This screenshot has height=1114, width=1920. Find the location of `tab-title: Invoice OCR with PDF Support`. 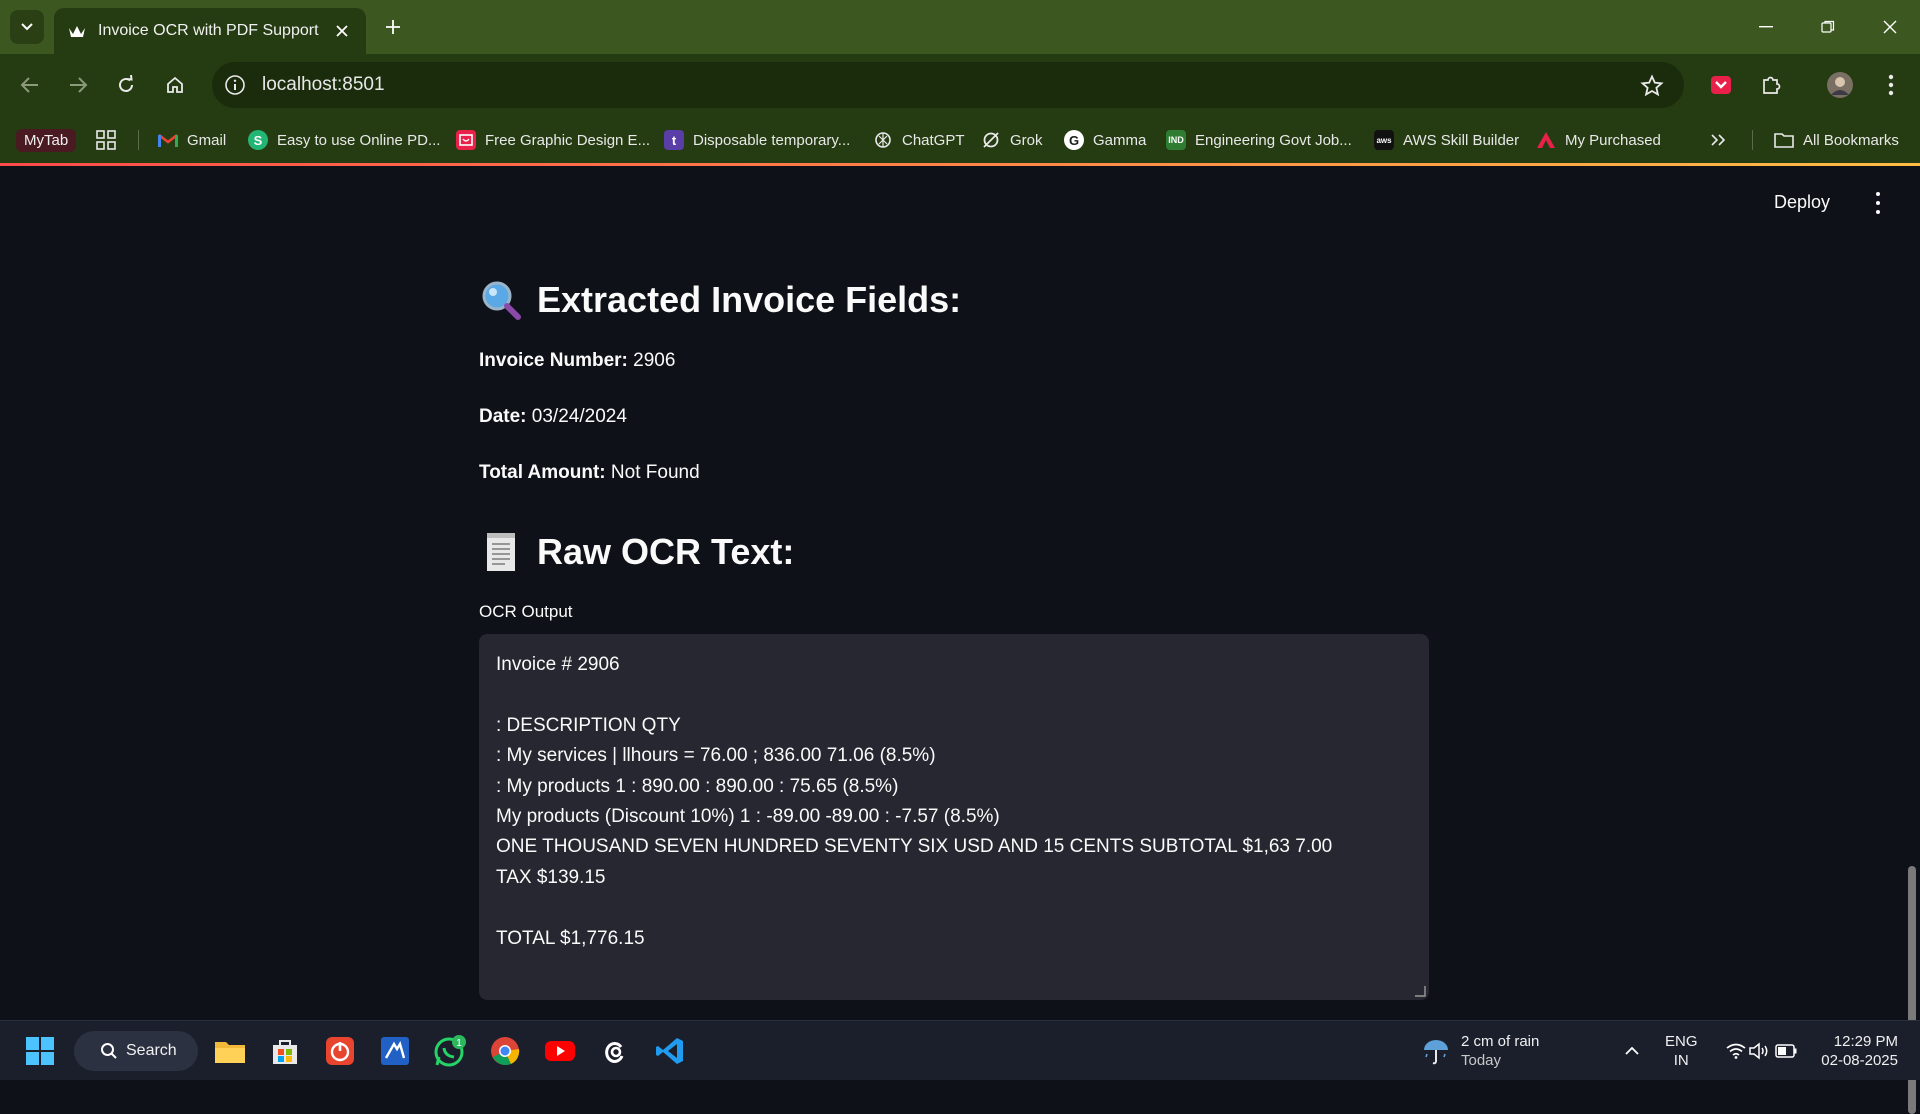

tab-title: Invoice OCR with PDF Support is located at coordinates (208, 30).